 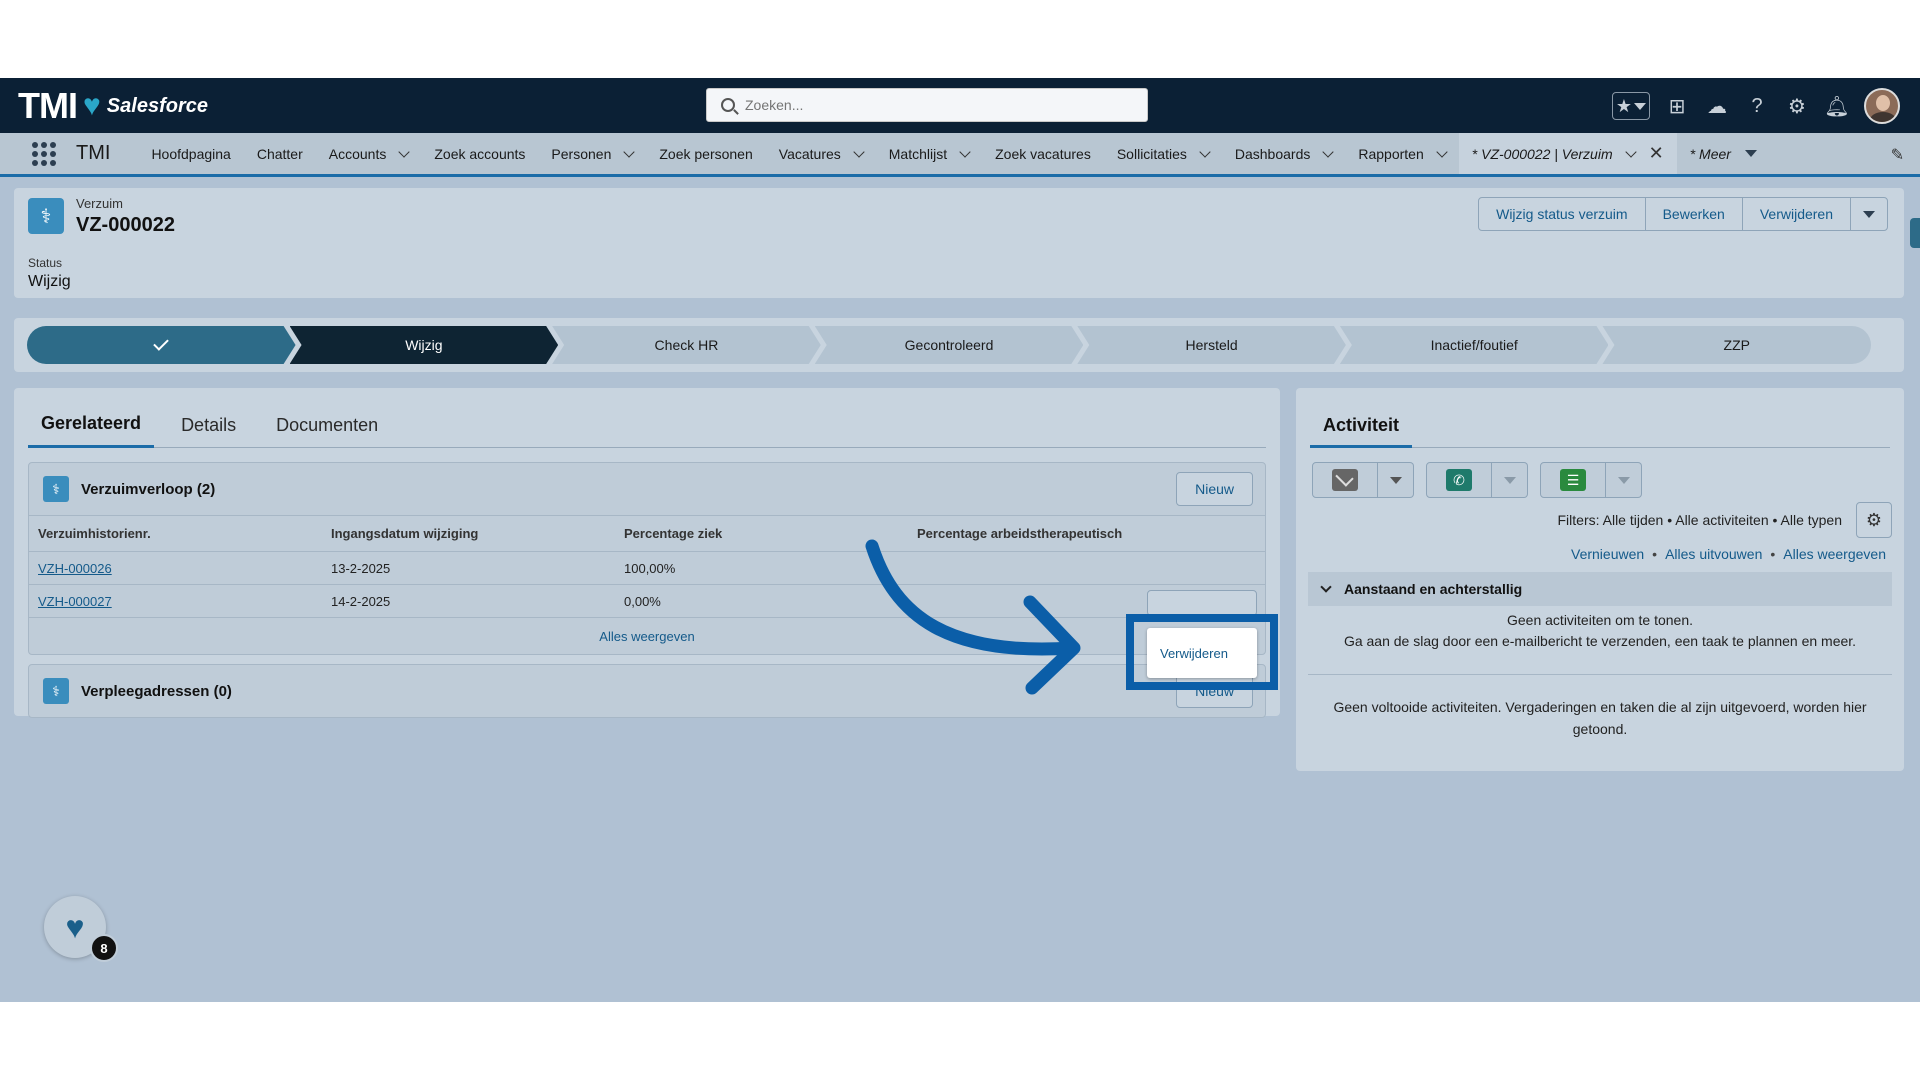 What do you see at coordinates (1474, 345) in the screenshot?
I see `path-step: Inactief/foutief` at bounding box center [1474, 345].